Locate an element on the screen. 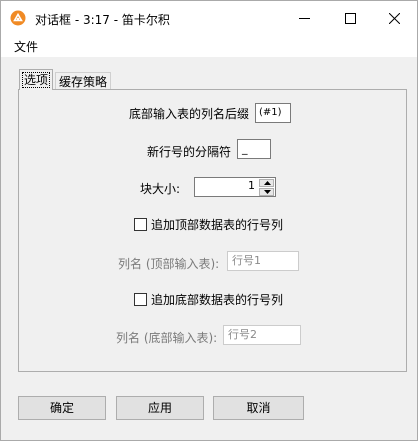 This screenshot has width=418, height=441. maximize-button is located at coordinates (350, 18).